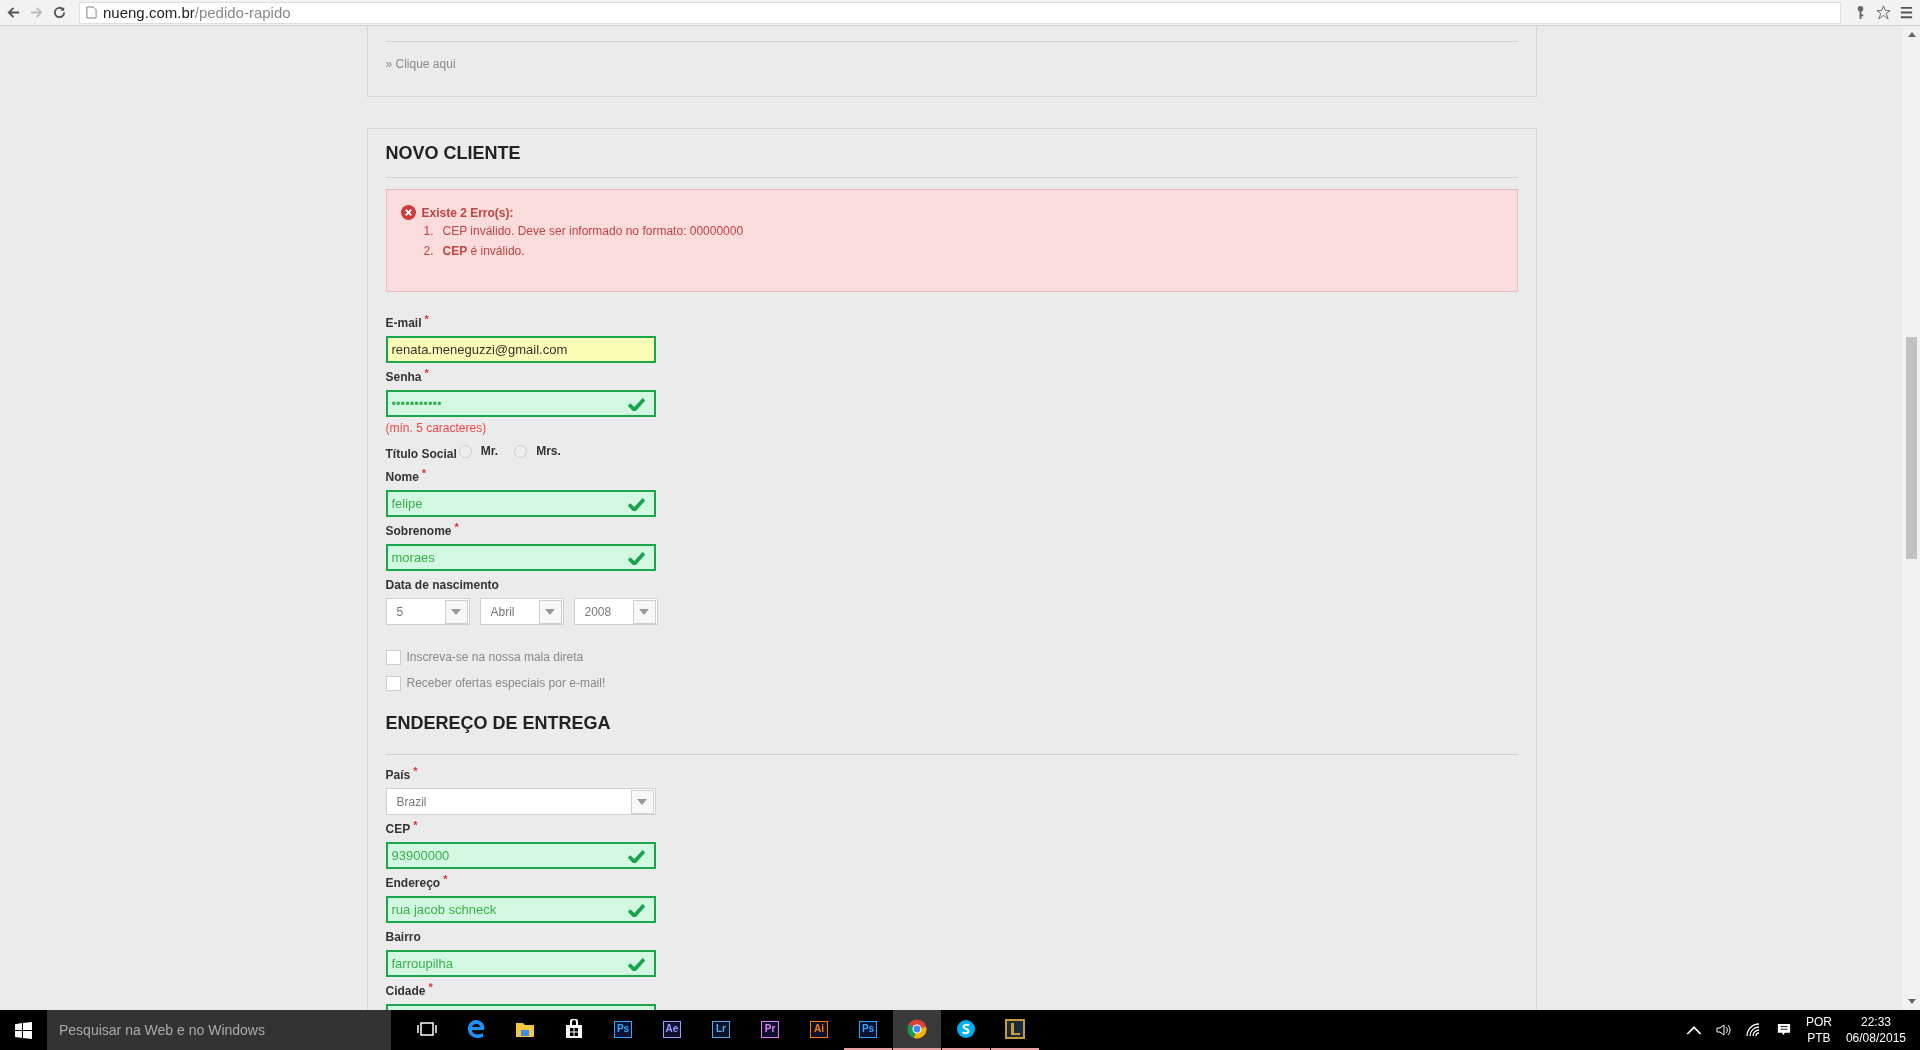  What do you see at coordinates (59, 12) in the screenshot?
I see `reload-icon` at bounding box center [59, 12].